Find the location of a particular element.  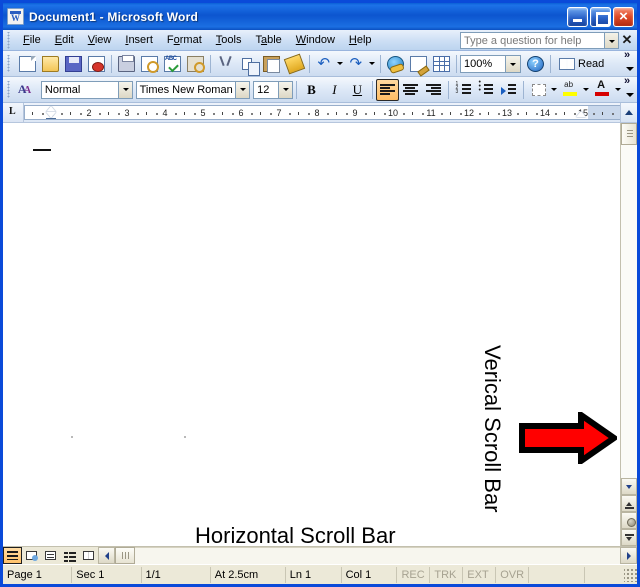

ruler-number: 14 is located at coordinates (545, 113).